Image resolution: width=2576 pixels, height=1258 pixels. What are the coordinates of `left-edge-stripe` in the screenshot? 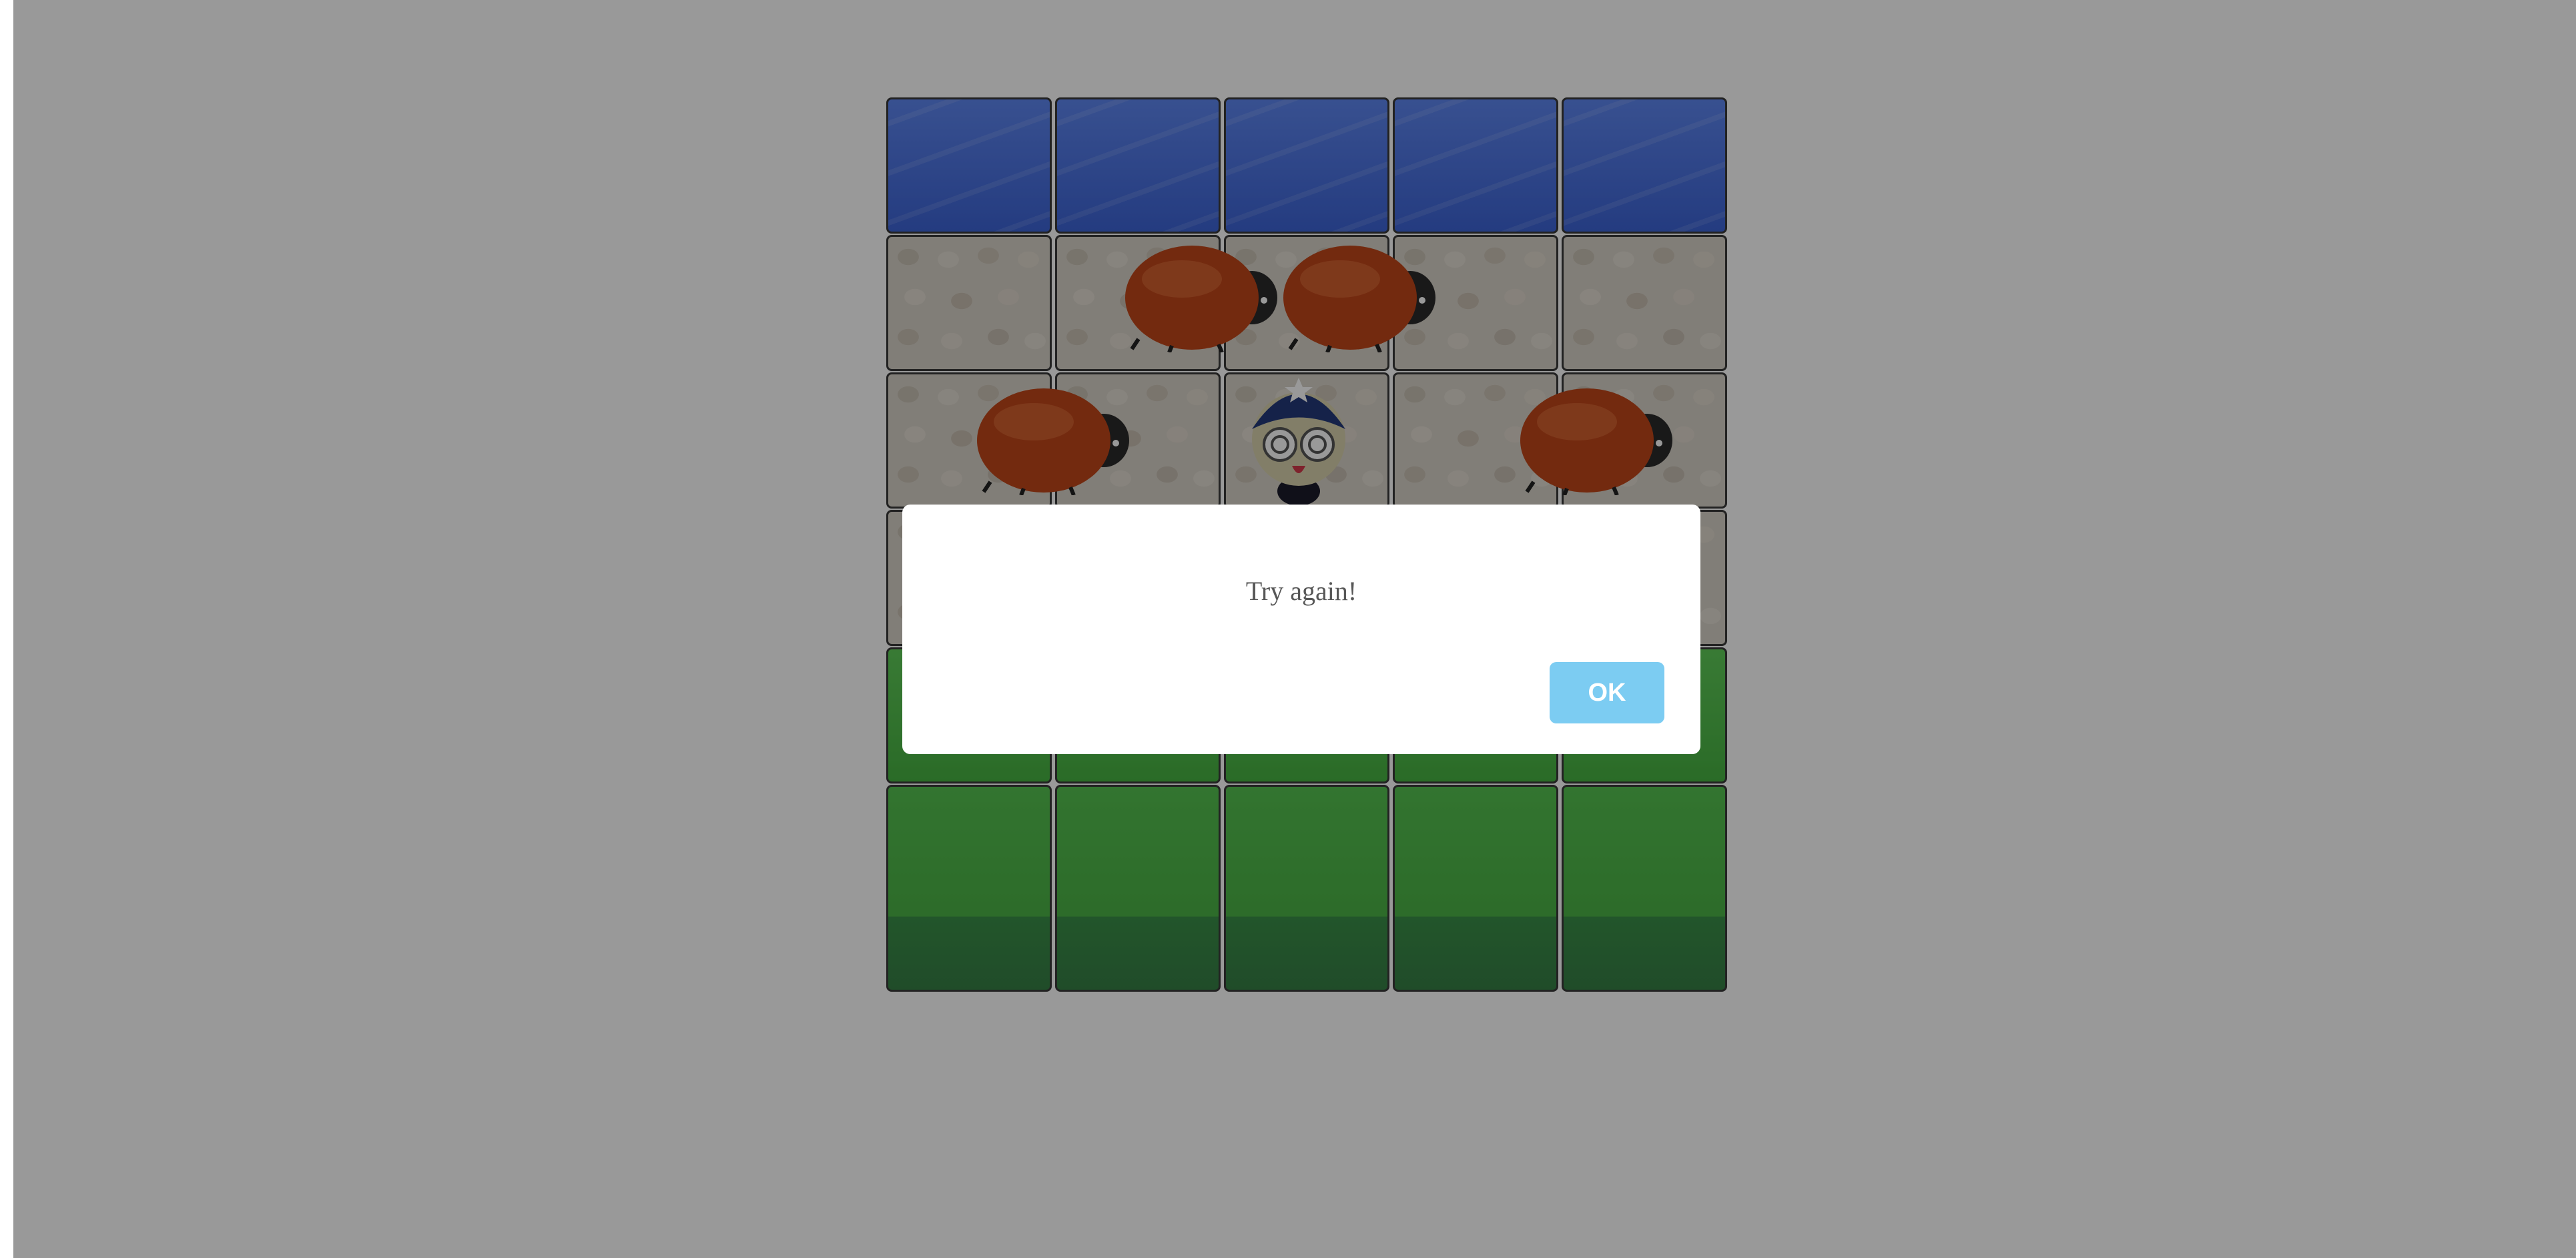 It's located at (7, 629).